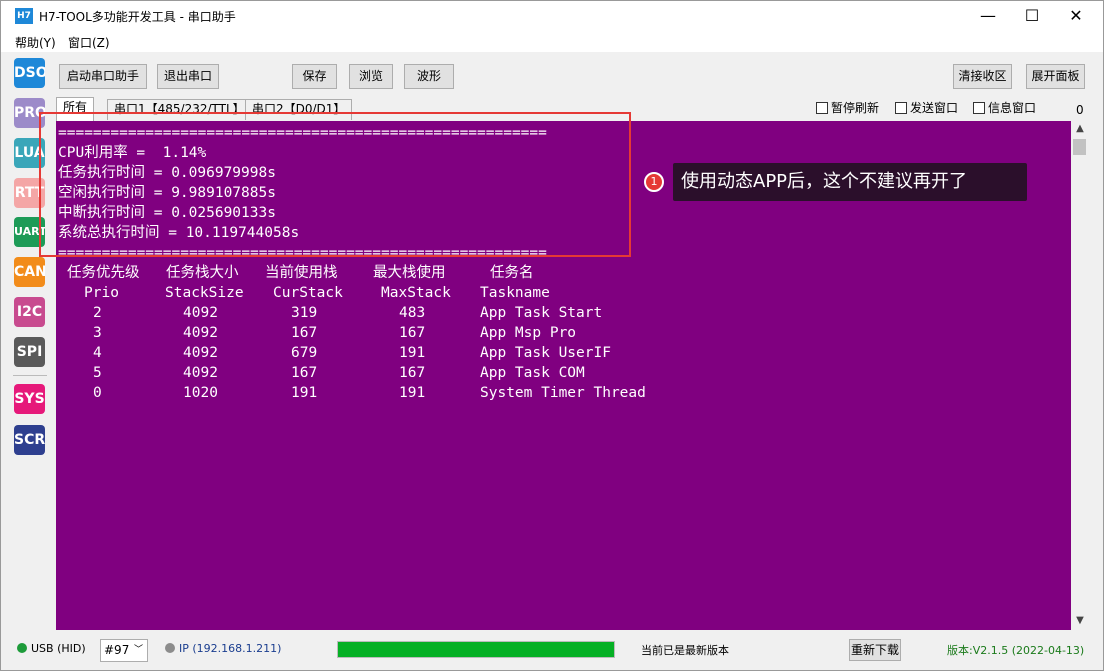  Describe the element at coordinates (1080, 129) in the screenshot. I see `scroll-up-icon: ▲` at that location.